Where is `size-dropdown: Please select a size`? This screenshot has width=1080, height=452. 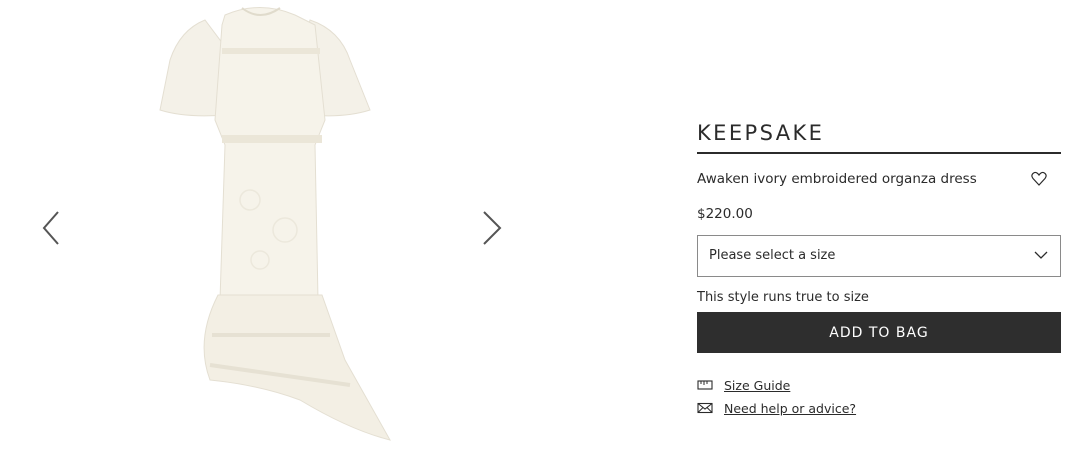
size-dropdown: Please select a size is located at coordinates (879, 256).